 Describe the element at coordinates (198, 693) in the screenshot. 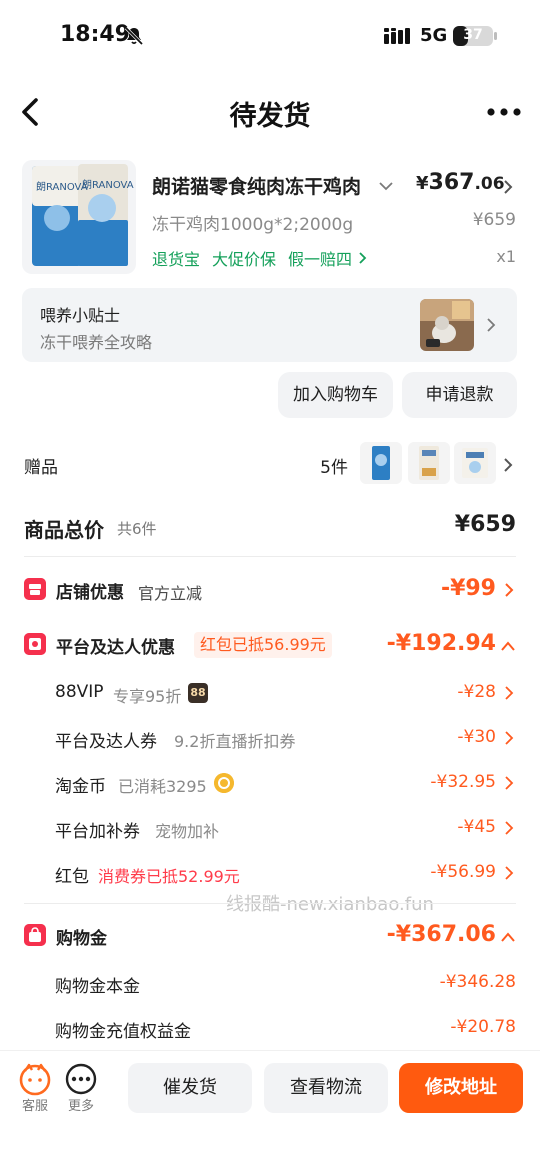

I see `vip-badge-icon: 88` at that location.